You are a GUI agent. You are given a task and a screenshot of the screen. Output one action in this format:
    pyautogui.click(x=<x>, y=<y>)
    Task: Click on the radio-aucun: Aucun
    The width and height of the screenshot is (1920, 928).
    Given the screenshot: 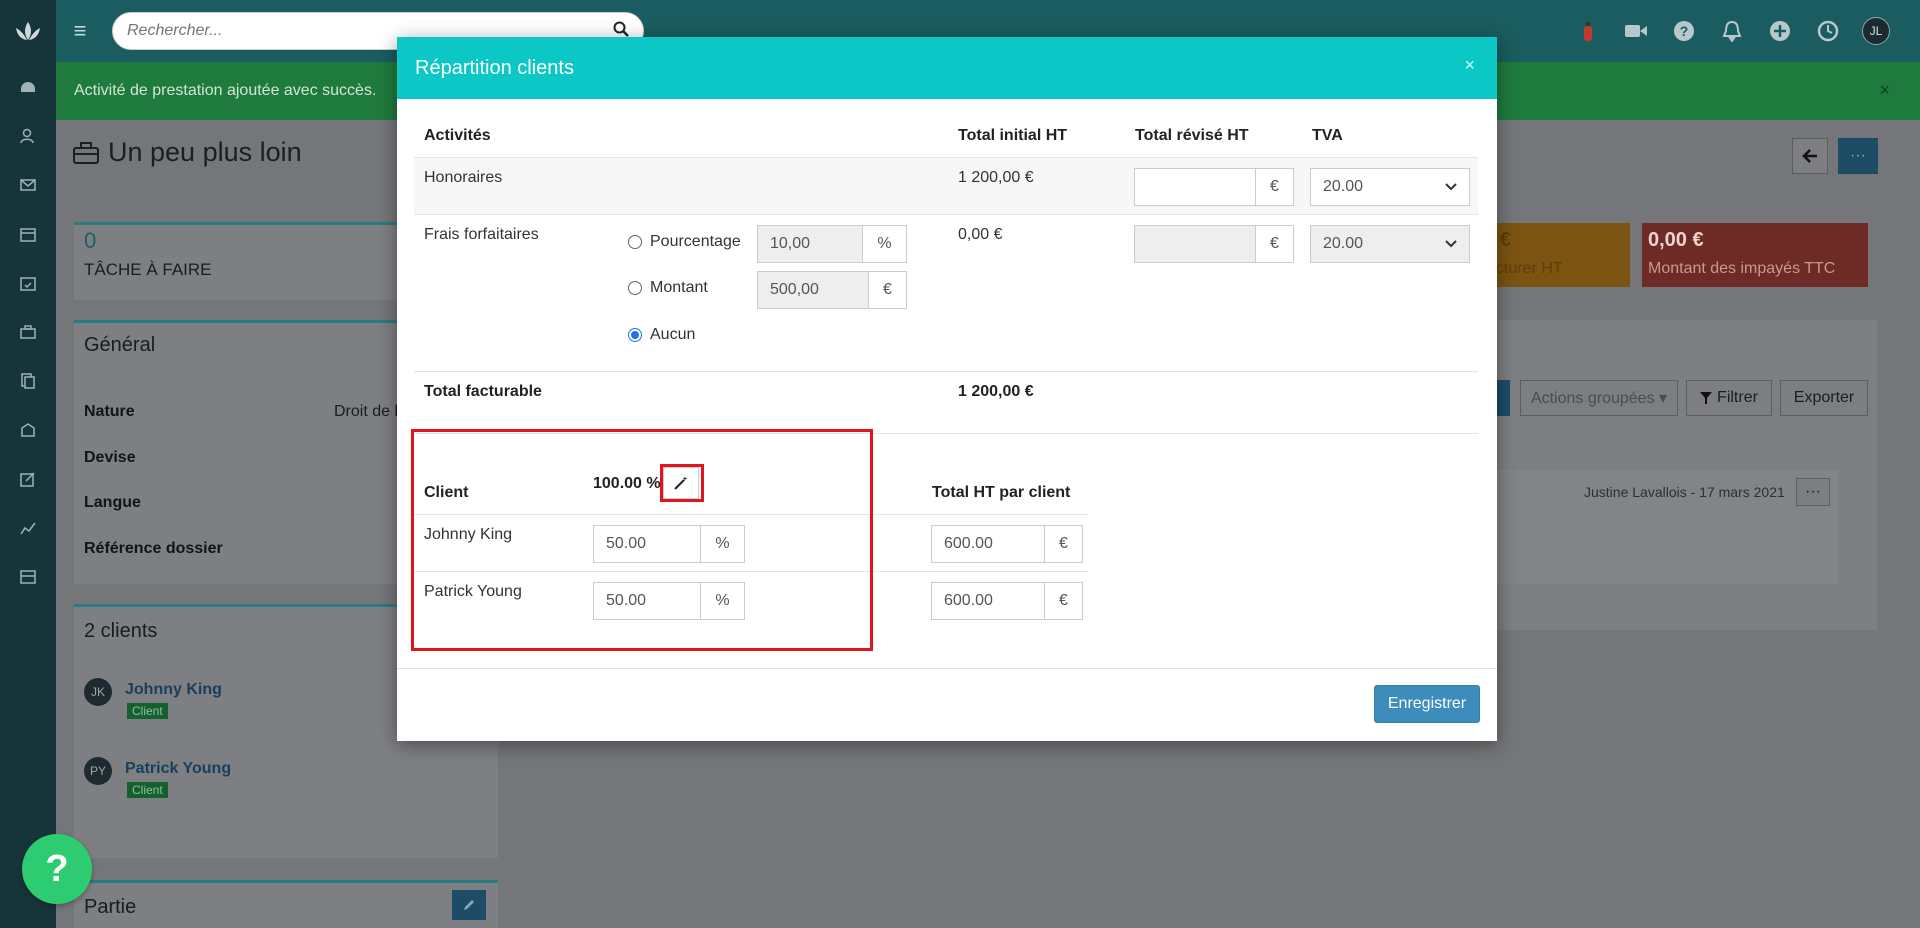 What is the action you would take?
    pyautogui.click(x=661, y=335)
    